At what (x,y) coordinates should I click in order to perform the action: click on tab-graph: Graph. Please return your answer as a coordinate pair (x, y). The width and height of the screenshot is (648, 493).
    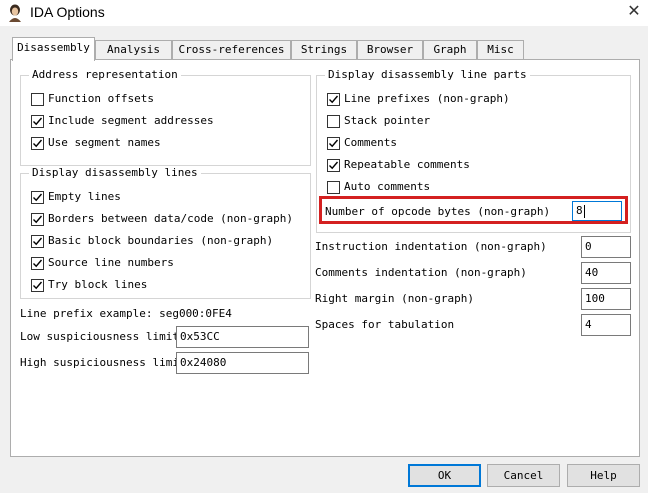
    Looking at the image, I should click on (450, 49).